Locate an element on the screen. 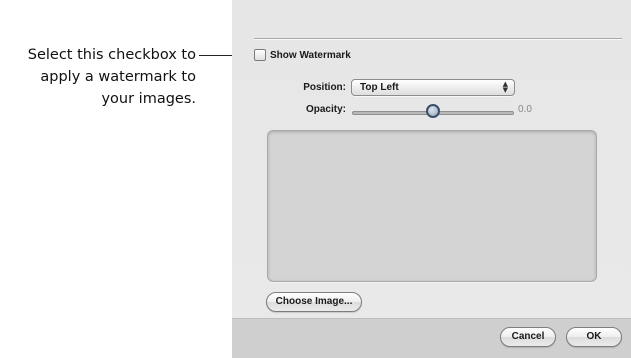  cancel-button: Cancel is located at coordinates (528, 337).